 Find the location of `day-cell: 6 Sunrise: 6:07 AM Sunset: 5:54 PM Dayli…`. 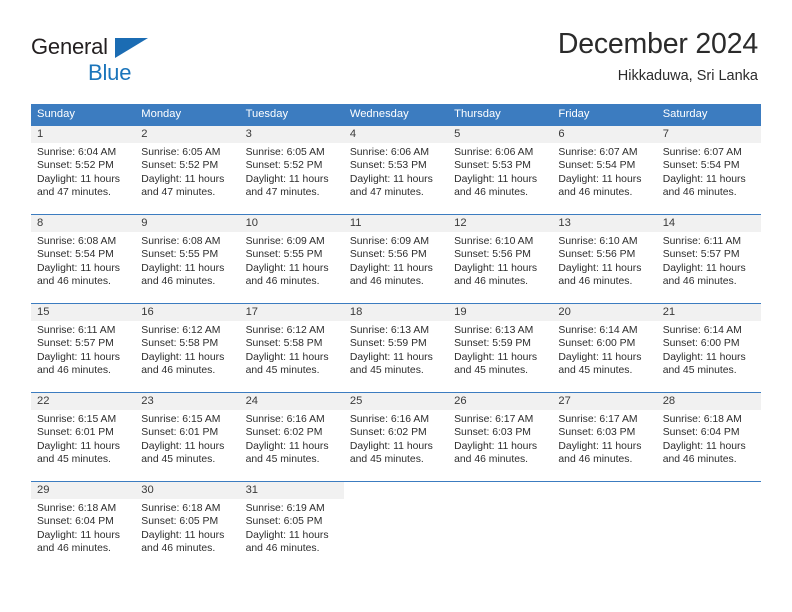

day-cell: 6 Sunrise: 6:07 AM Sunset: 5:54 PM Dayli… is located at coordinates (604, 170).